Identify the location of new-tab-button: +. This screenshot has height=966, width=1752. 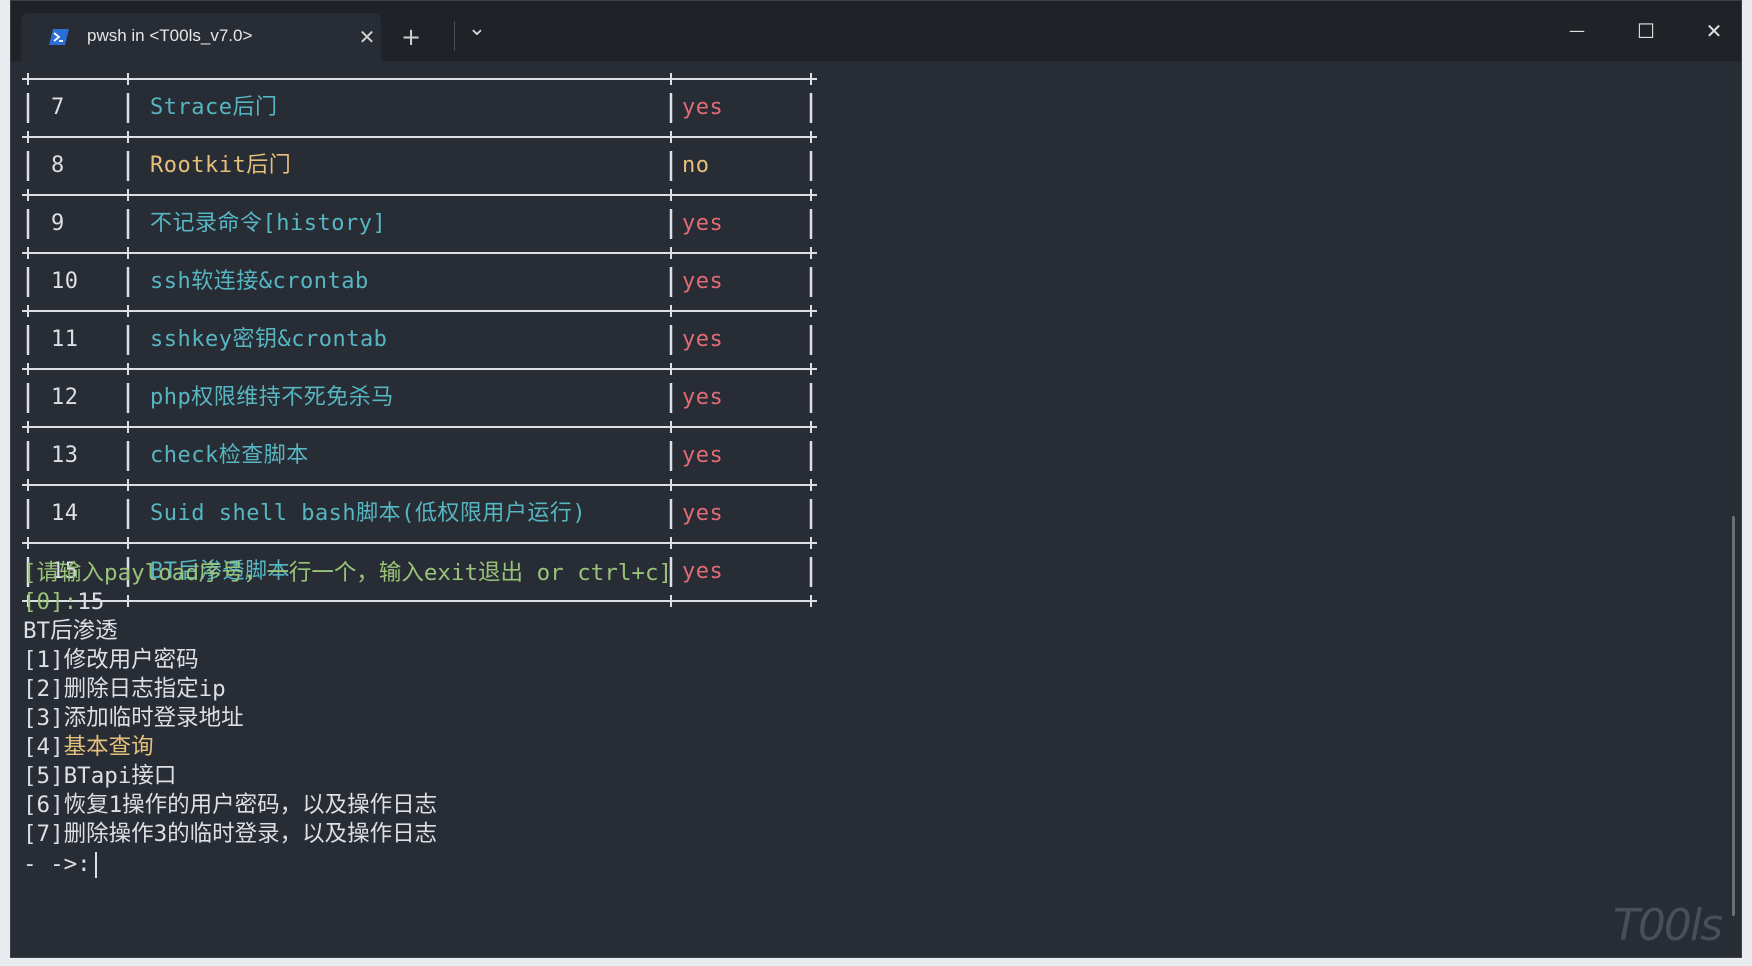
(411, 37).